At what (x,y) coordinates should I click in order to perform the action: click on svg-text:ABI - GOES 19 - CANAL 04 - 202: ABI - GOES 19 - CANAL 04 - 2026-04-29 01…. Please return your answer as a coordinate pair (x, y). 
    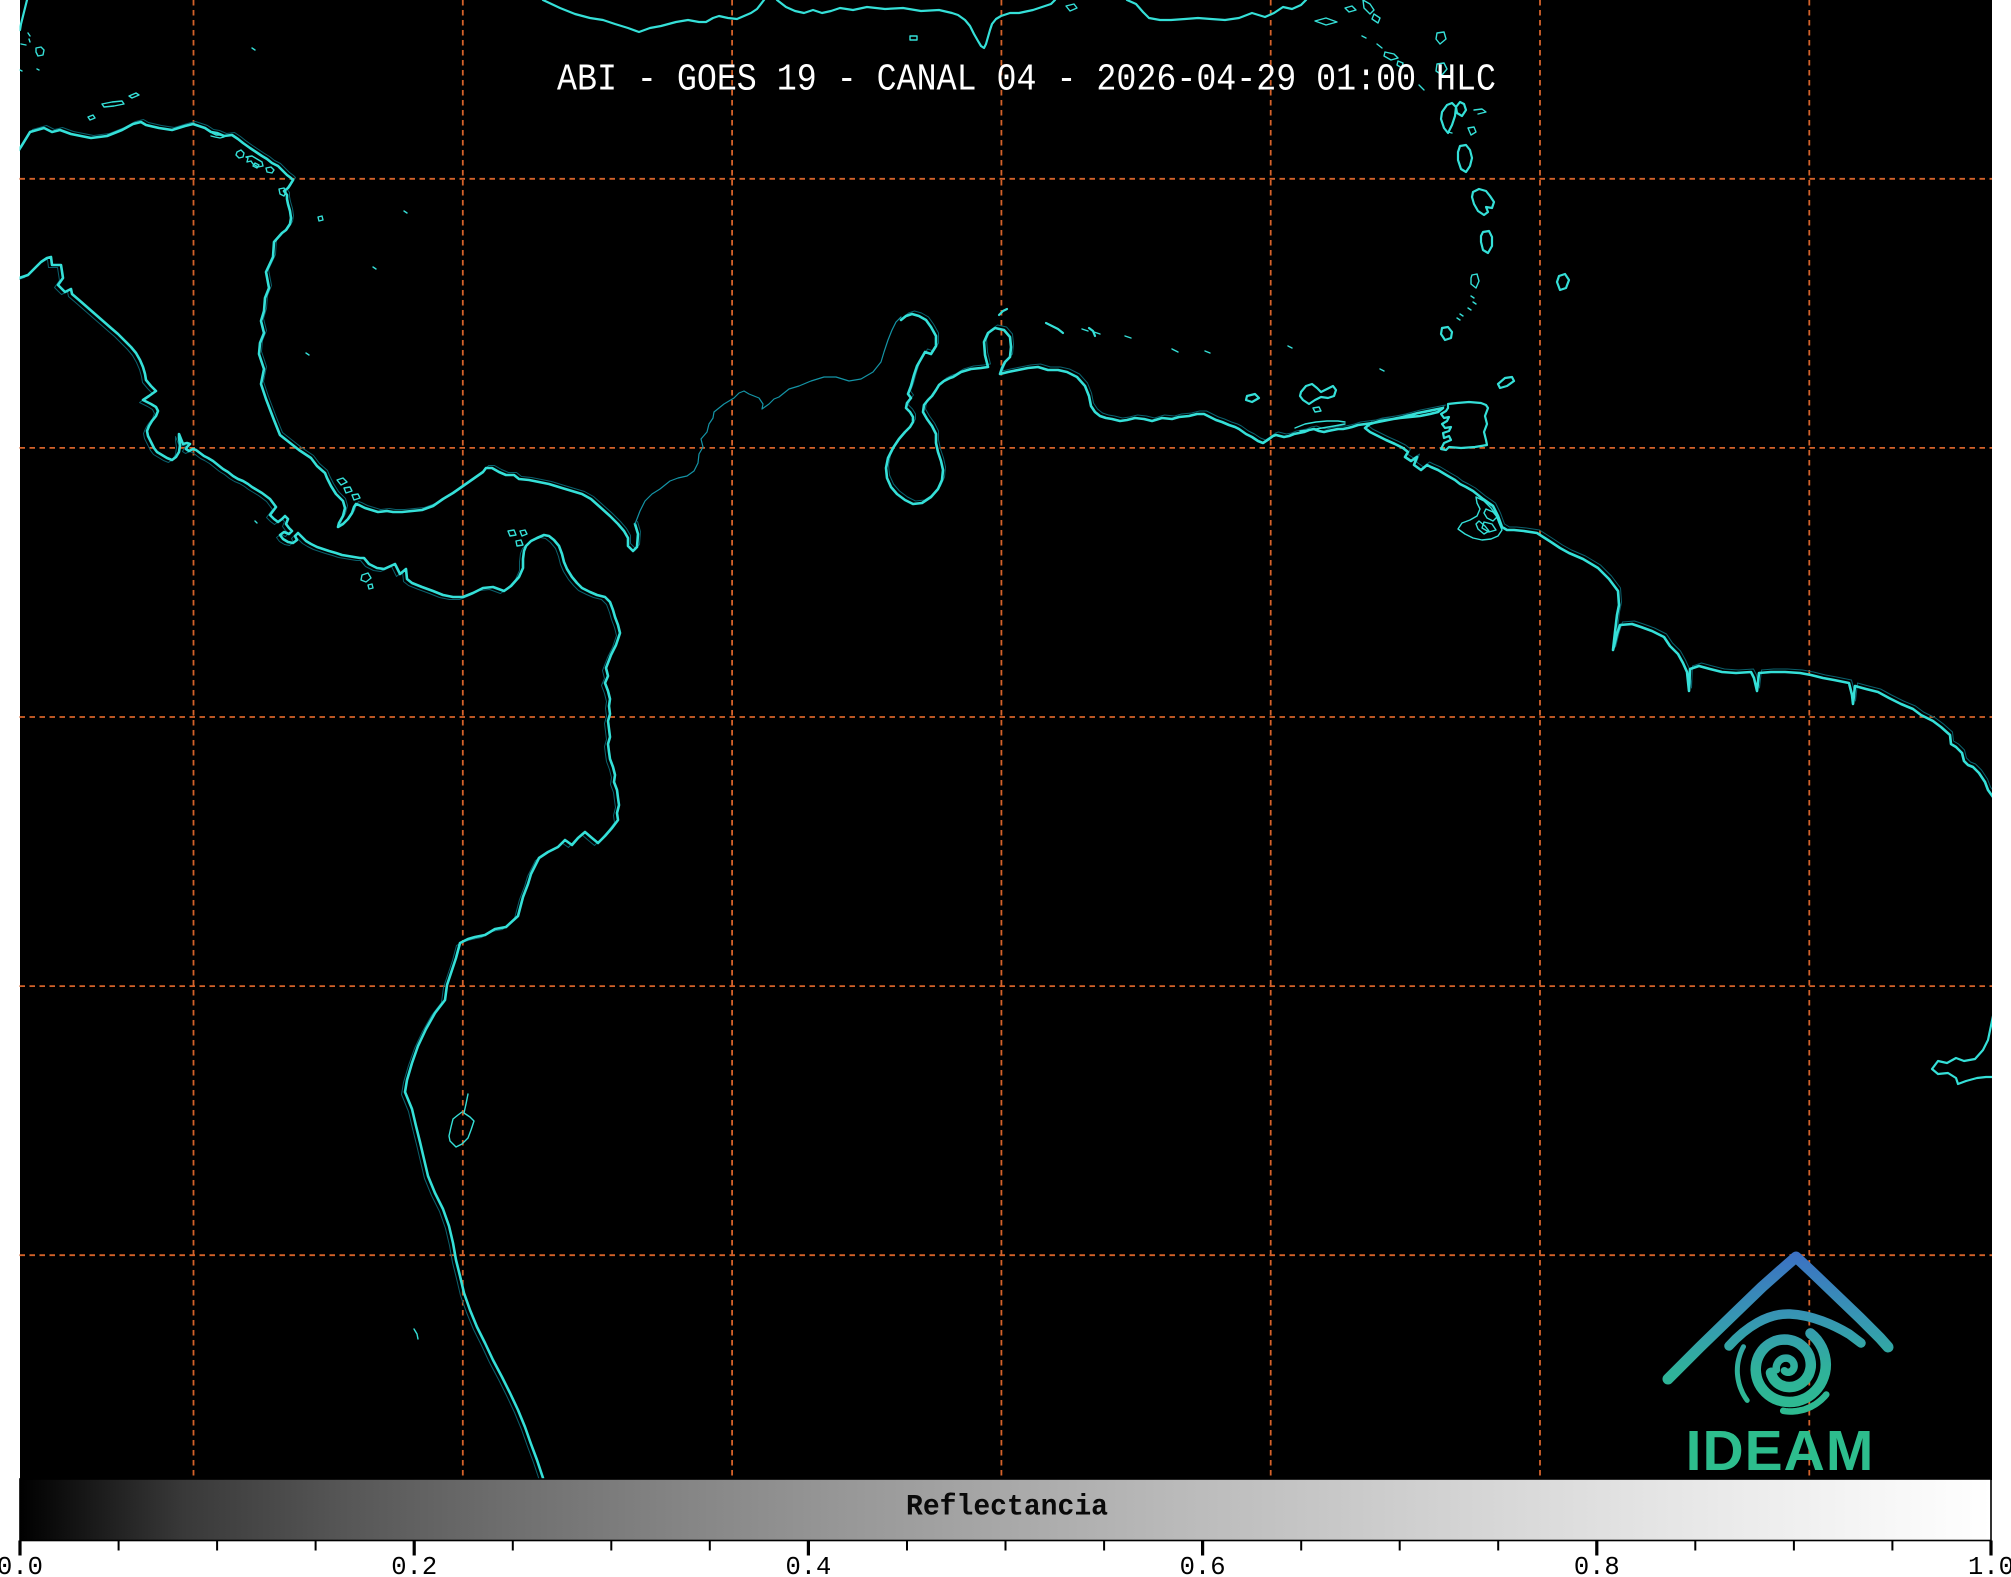
    Looking at the image, I should click on (1026, 80).